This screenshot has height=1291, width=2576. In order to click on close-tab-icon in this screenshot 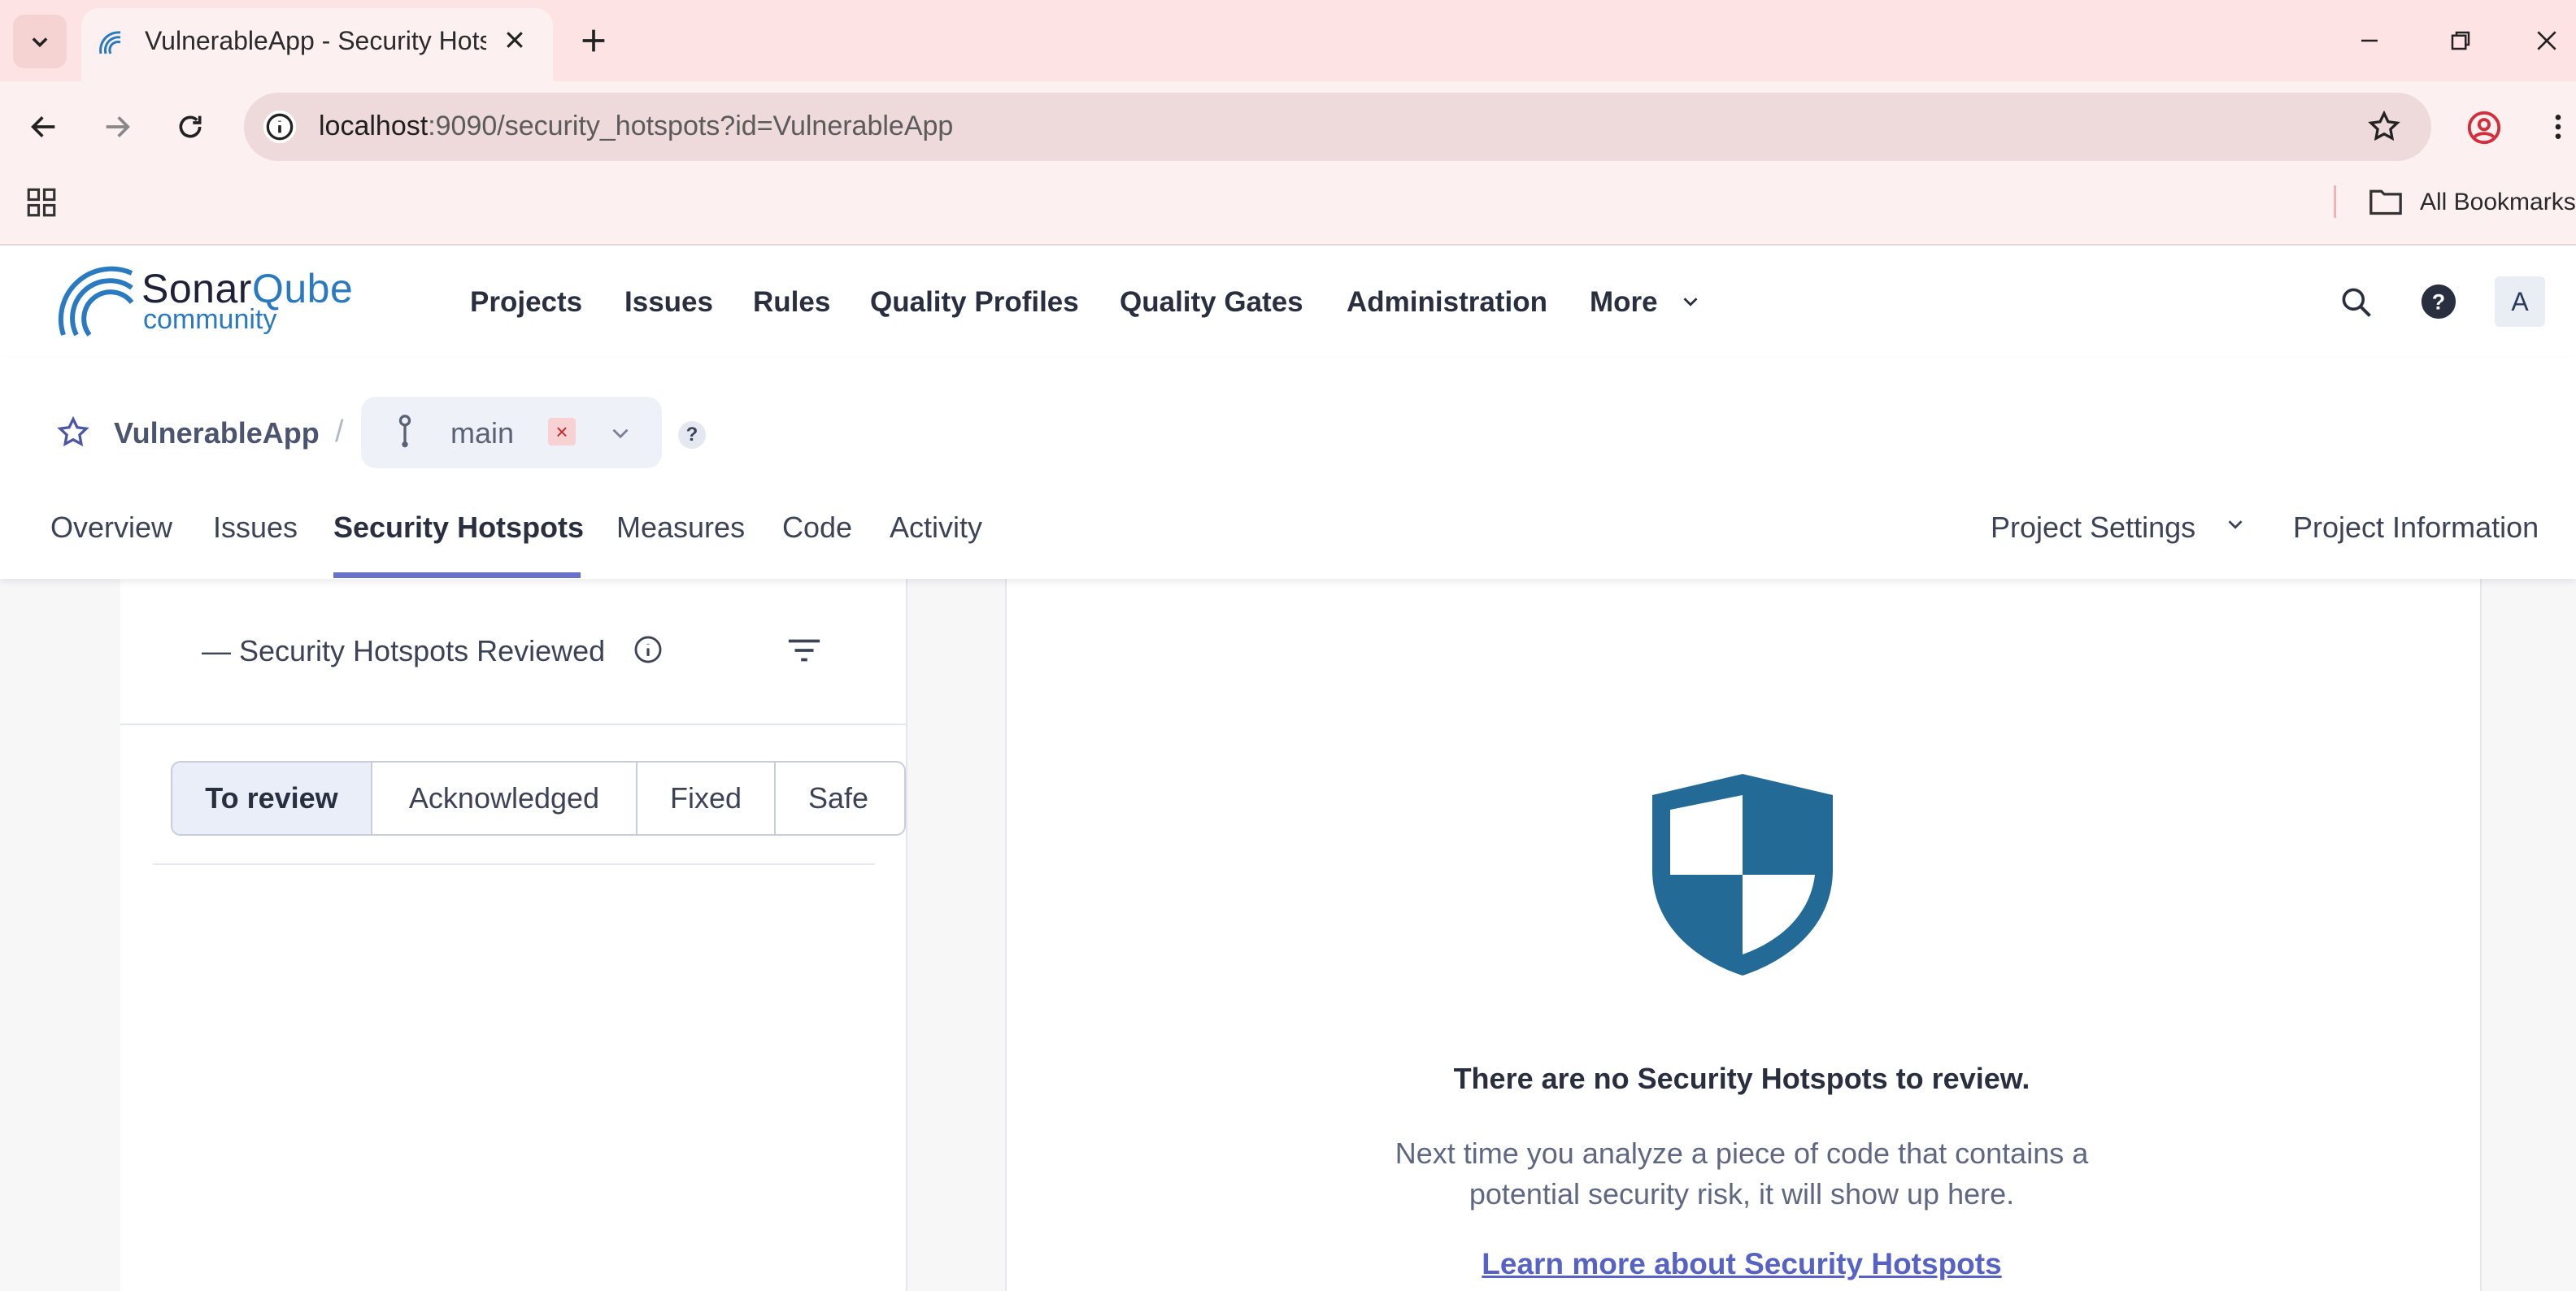, I will do `click(515, 40)`.